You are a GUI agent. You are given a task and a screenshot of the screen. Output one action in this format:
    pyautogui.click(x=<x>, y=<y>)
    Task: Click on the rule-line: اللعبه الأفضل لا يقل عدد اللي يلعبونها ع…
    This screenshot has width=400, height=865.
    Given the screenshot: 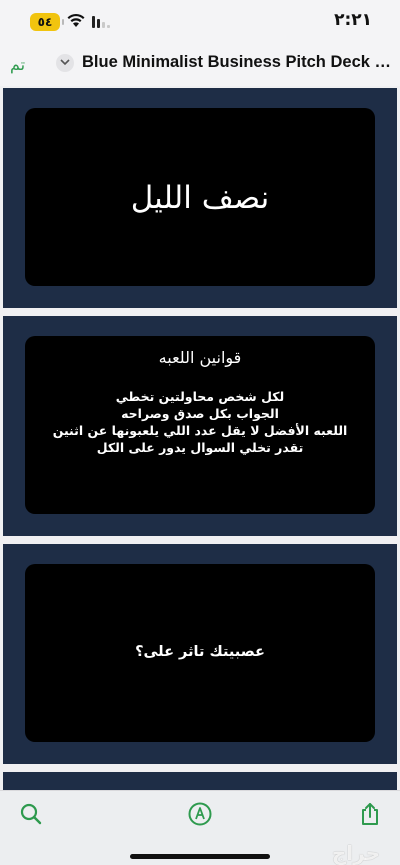 What is the action you would take?
    pyautogui.click(x=200, y=430)
    